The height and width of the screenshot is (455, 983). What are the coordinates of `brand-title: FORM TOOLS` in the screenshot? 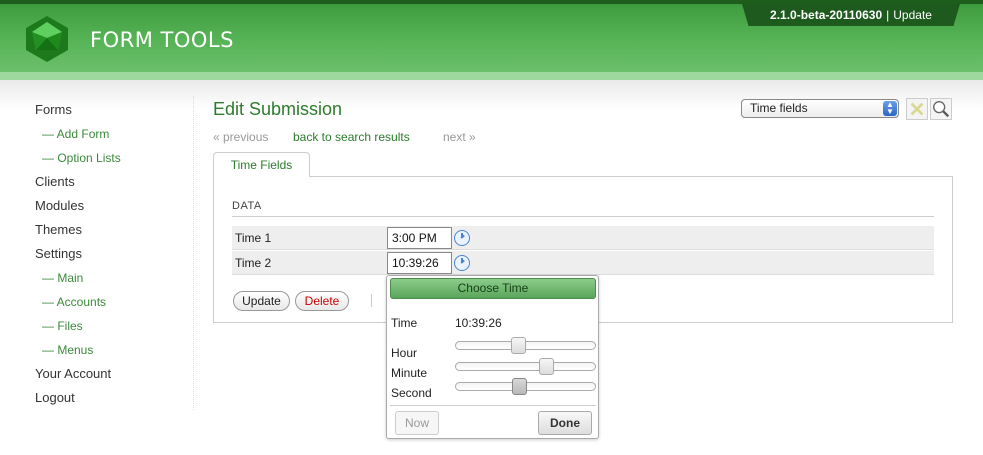 It's located at (162, 40).